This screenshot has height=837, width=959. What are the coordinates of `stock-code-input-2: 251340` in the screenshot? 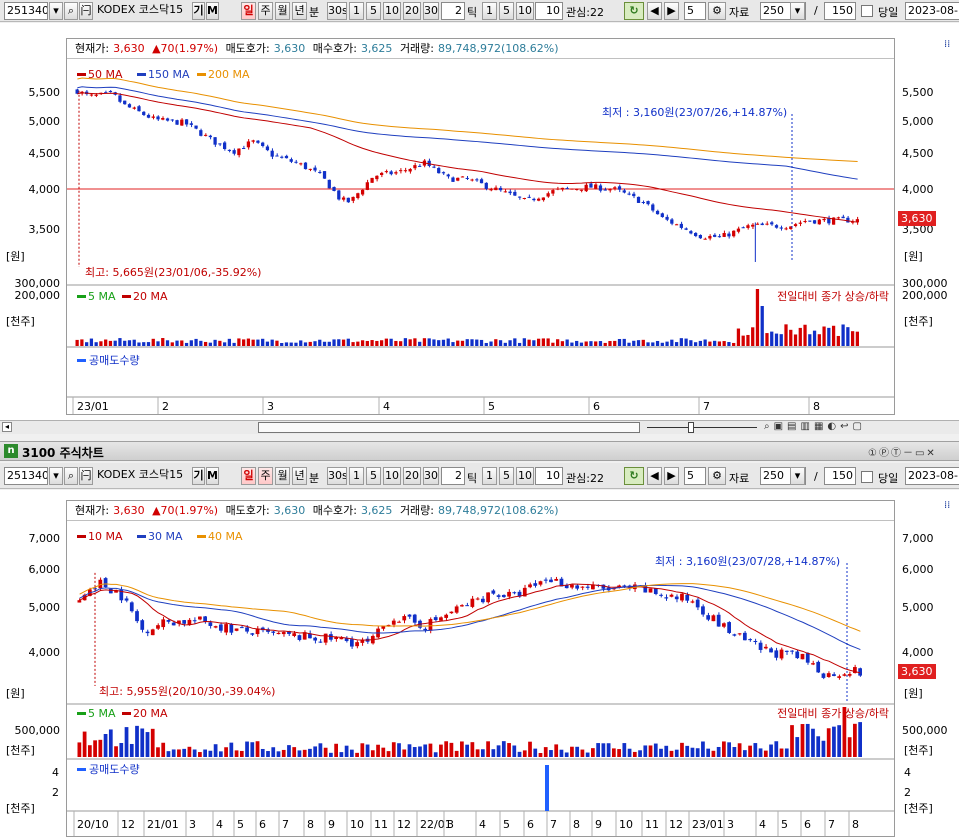 It's located at (26, 476).